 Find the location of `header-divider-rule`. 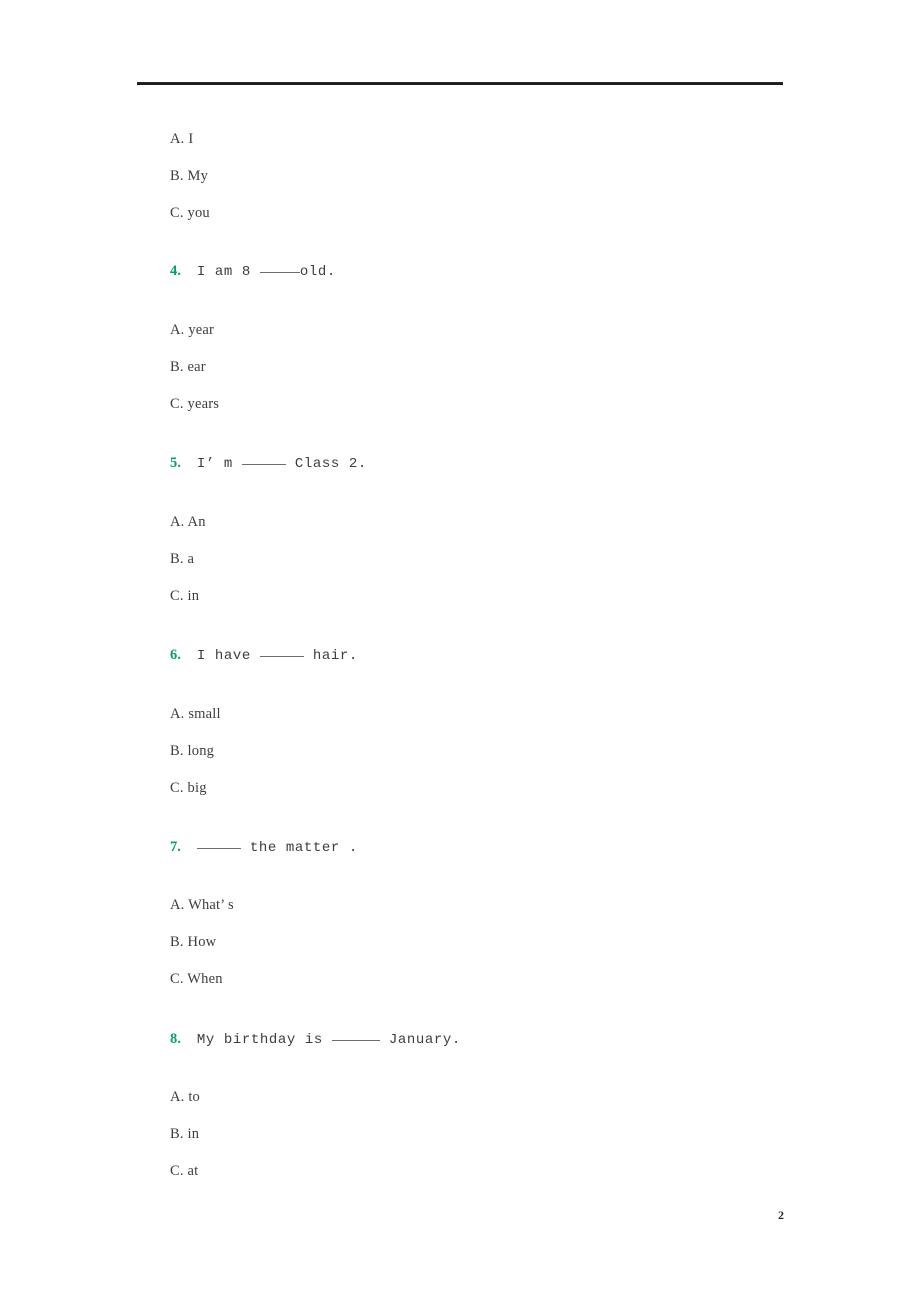

header-divider-rule is located at coordinates (460, 83).